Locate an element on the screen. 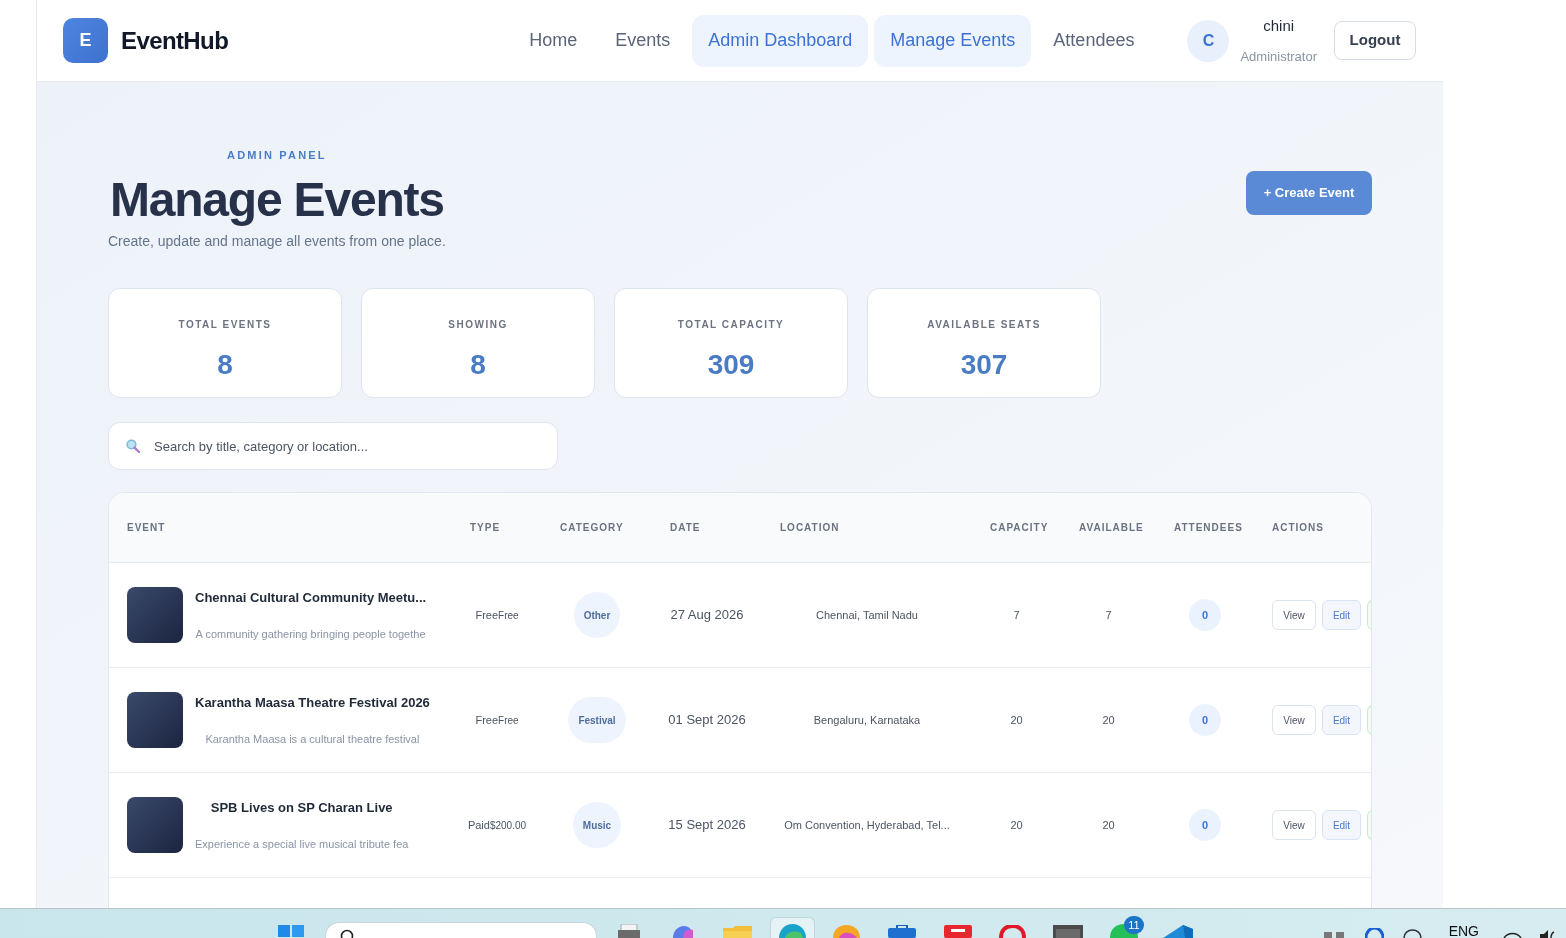 The width and height of the screenshot is (1566, 938). event-type: Paid$200.00 is located at coordinates (497, 825).